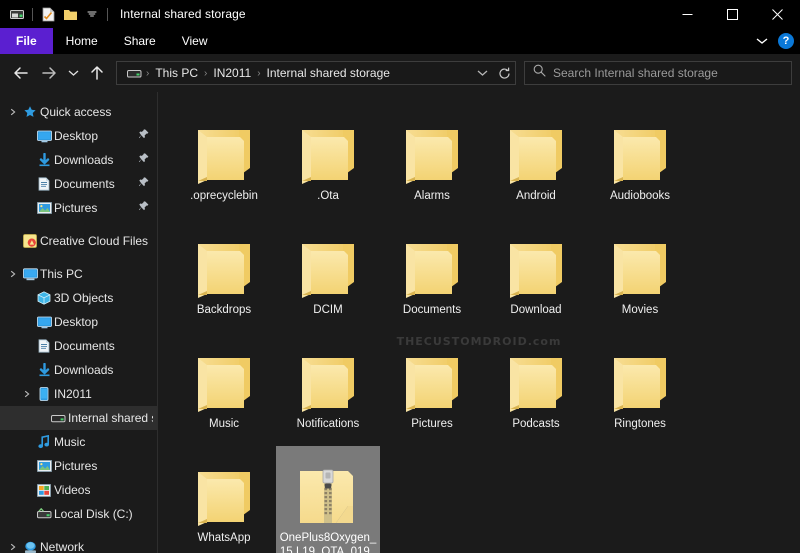  Describe the element at coordinates (48, 14) in the screenshot. I see `properties-icon` at that location.